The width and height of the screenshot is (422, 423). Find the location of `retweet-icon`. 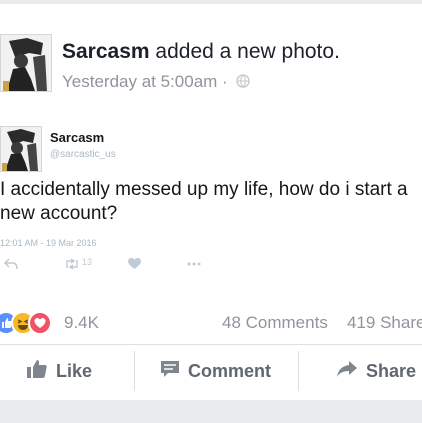

retweet-icon is located at coordinates (72, 265).